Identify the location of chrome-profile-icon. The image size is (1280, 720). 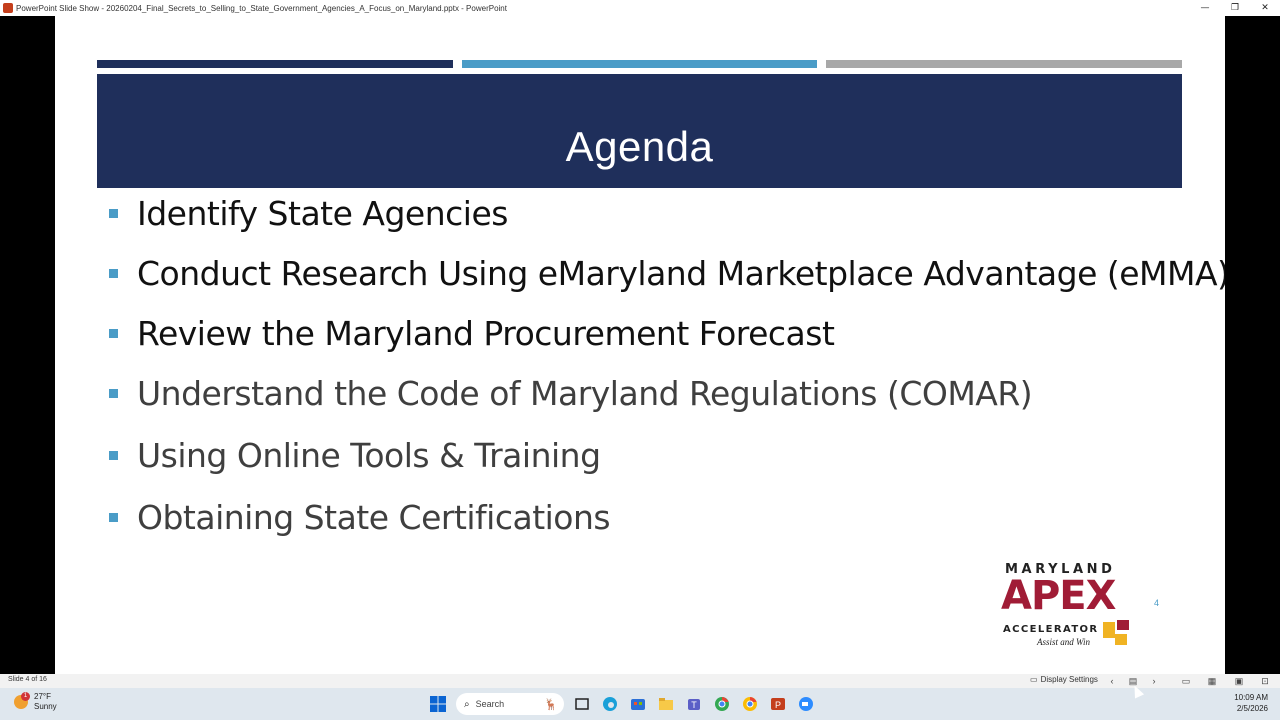
(750, 704).